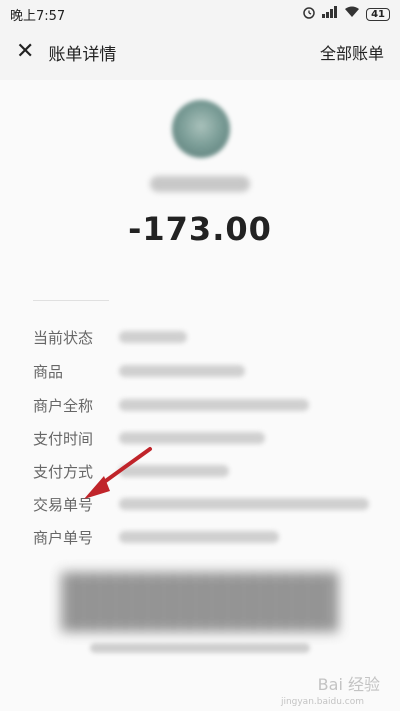  I want to click on detail-row-pay-method: 支付方式, so click(203, 471).